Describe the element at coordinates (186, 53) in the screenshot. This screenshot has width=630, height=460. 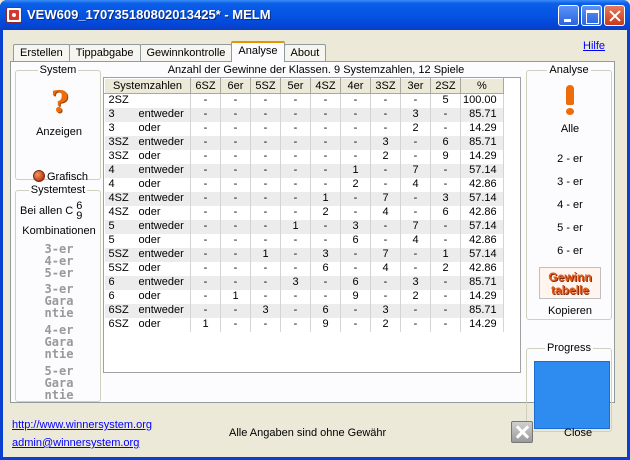
I see `tab-gewinnkontrolle: Gewinnkontrolle` at that location.